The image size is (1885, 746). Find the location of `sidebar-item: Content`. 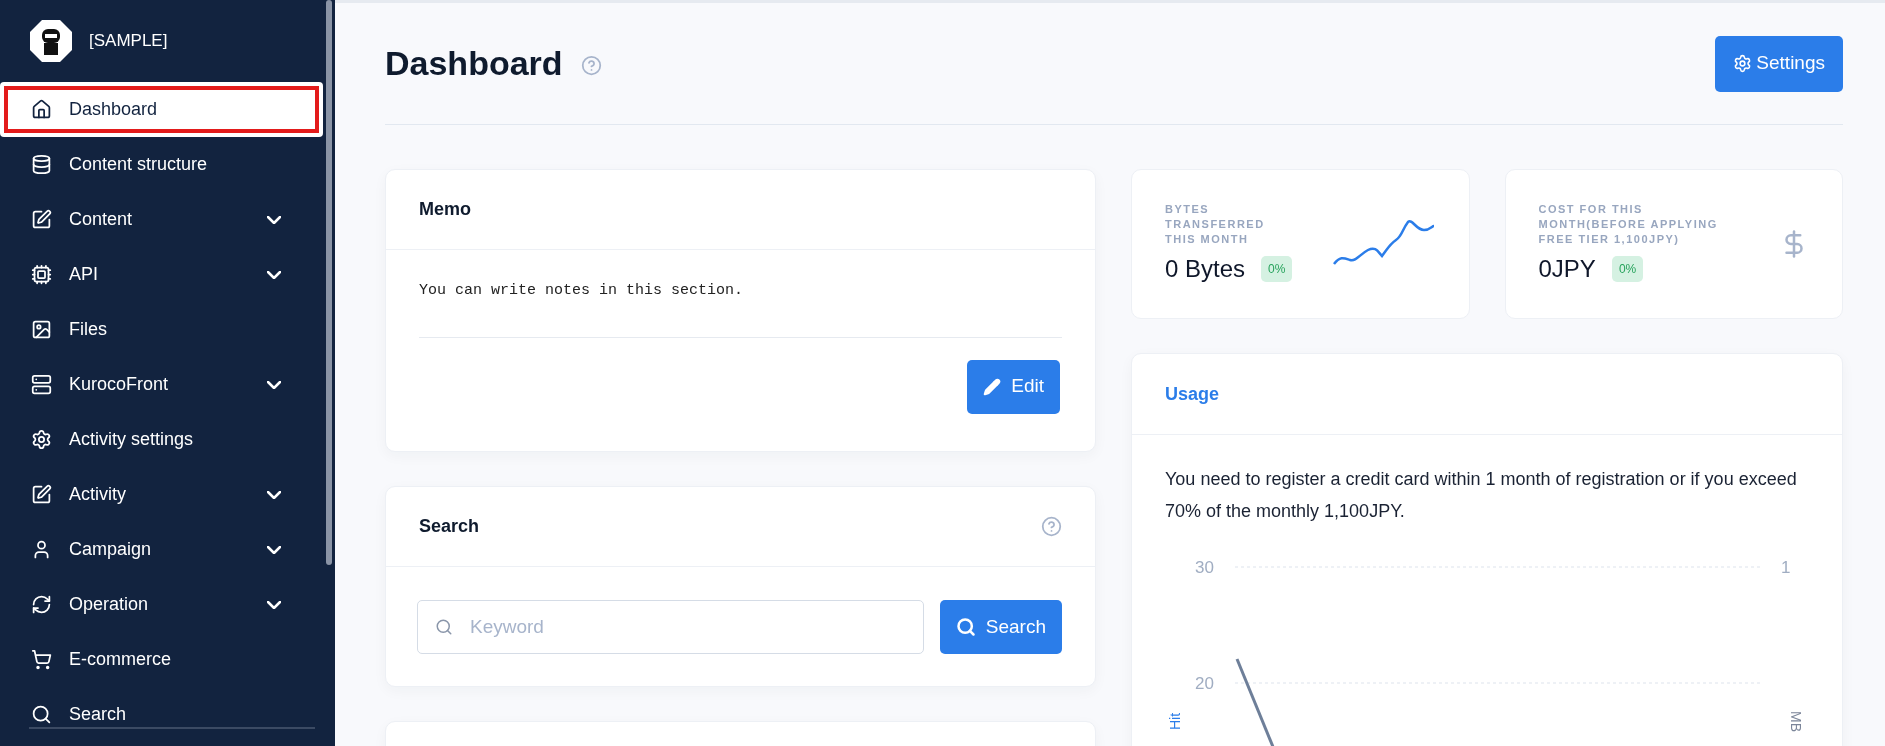

sidebar-item: Content is located at coordinates (161, 219).